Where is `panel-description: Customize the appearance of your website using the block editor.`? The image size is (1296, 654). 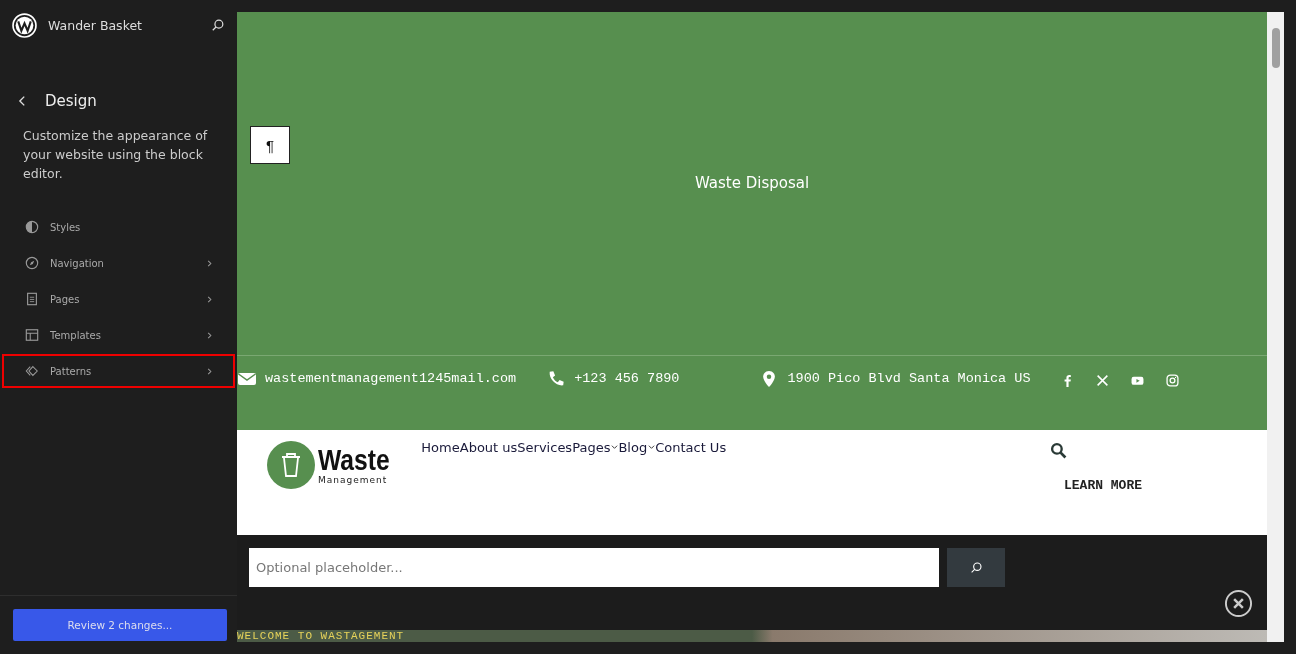
panel-description: Customize the appearance of your website using the block editor. is located at coordinates (116, 155).